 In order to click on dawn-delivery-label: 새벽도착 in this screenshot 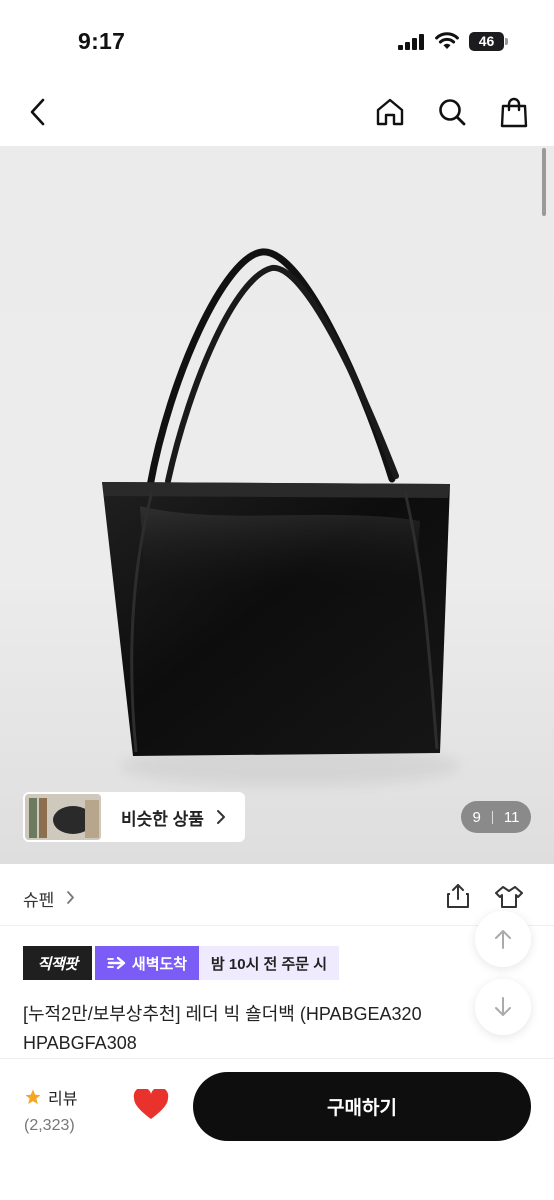, I will do `click(159, 964)`.